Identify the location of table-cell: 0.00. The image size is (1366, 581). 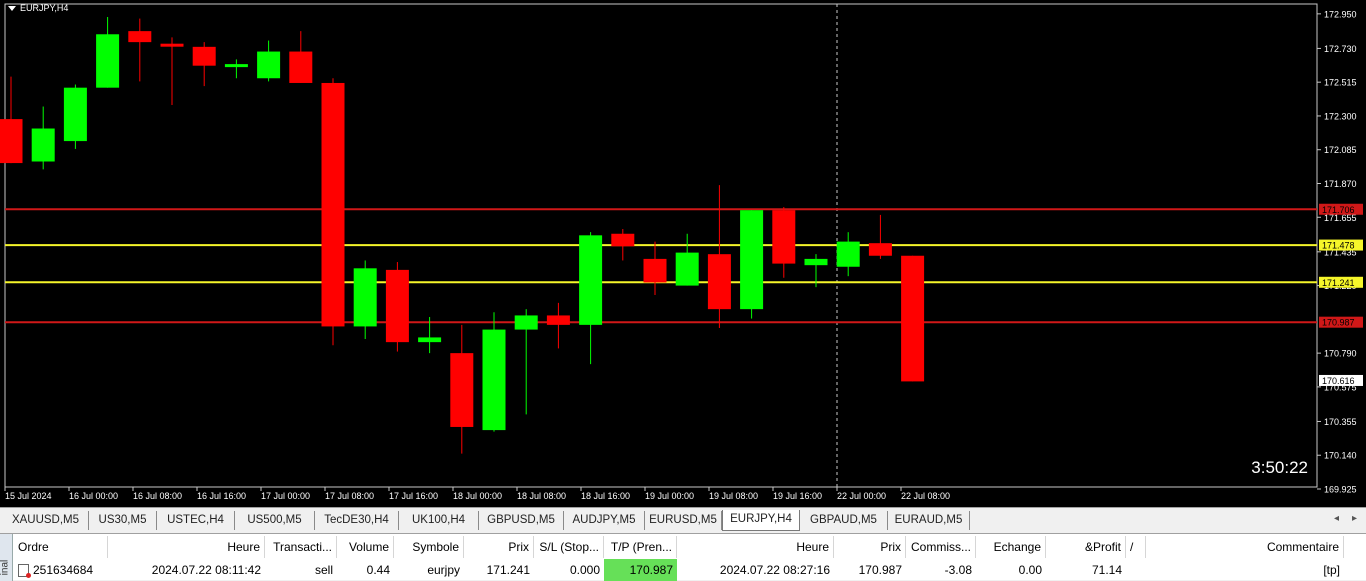
(1030, 570).